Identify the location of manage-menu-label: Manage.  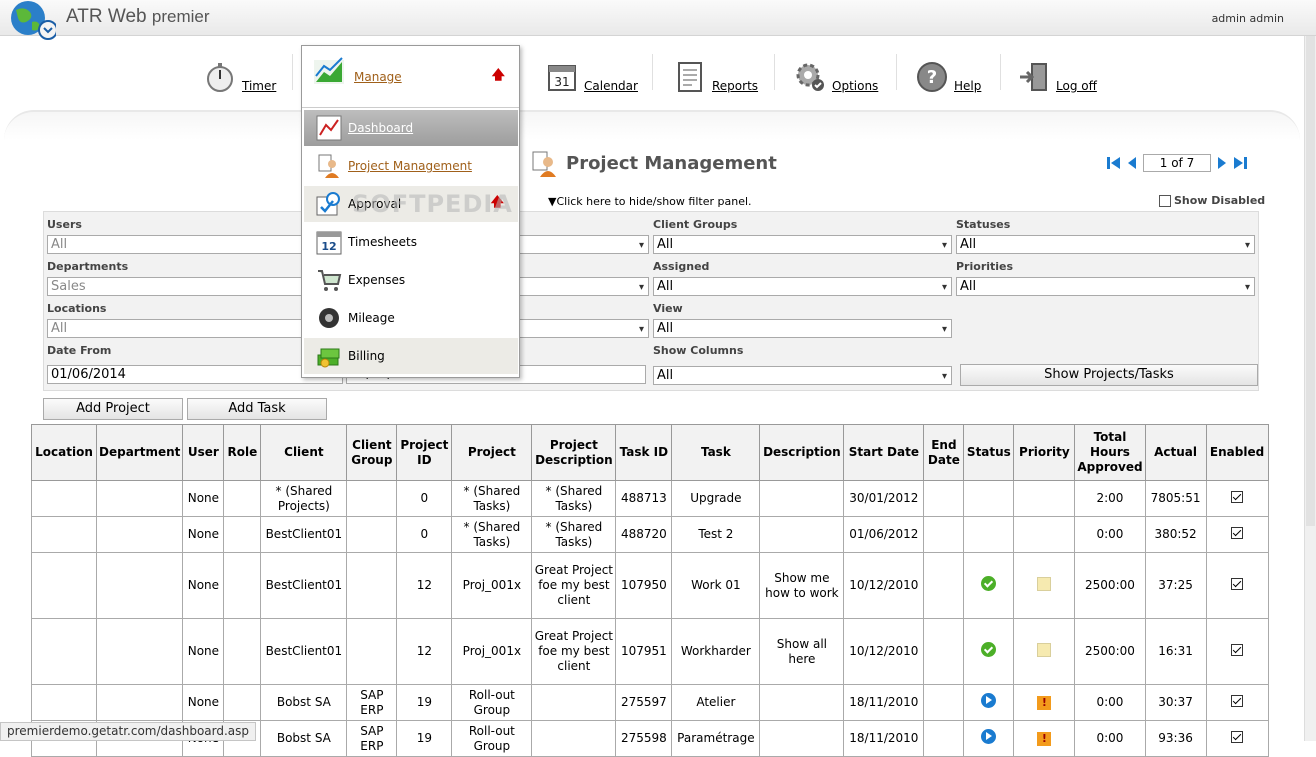
(378, 77).